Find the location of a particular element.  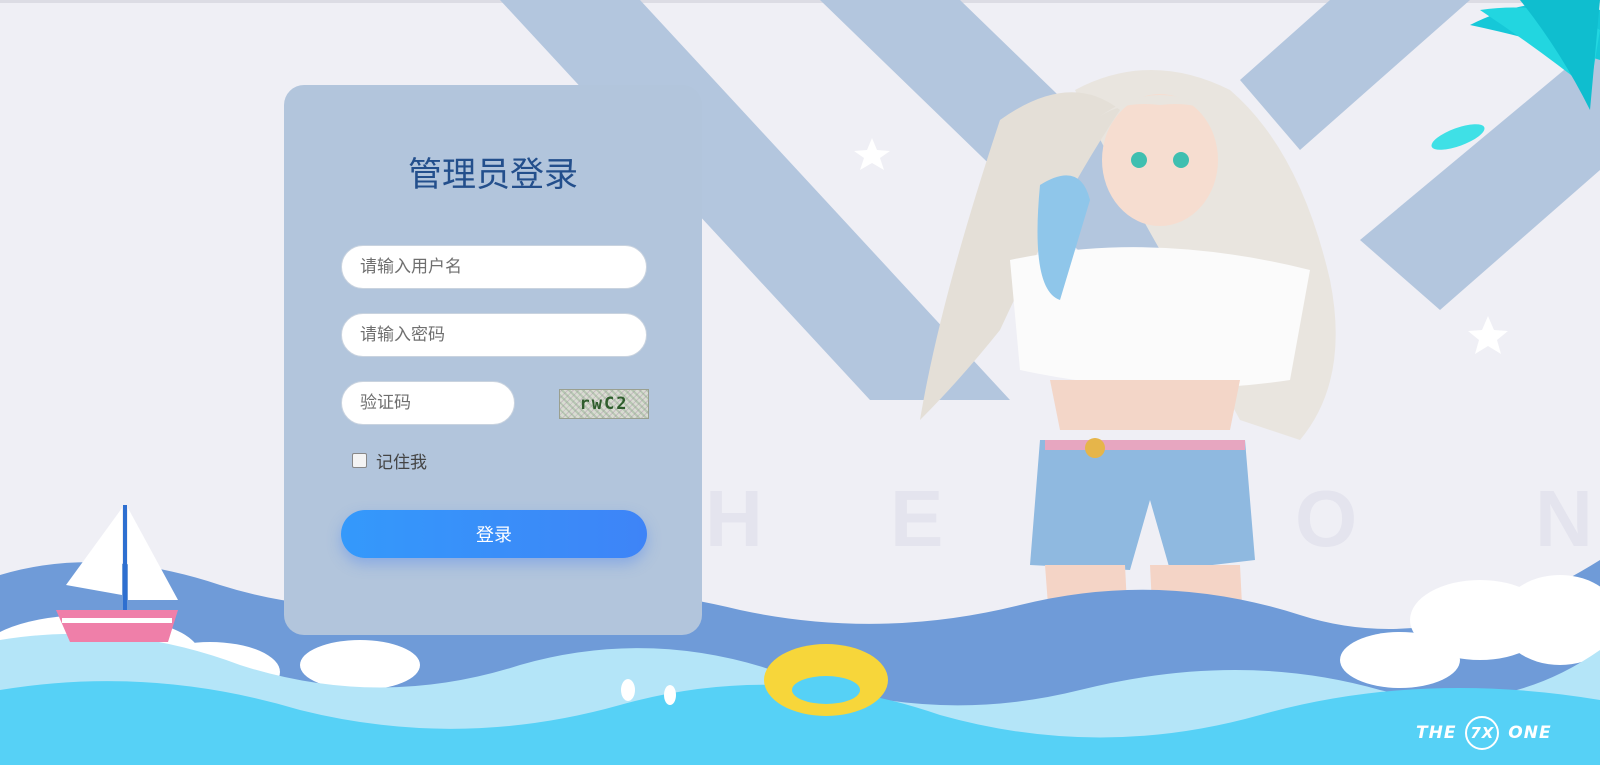

remember-me-label: 记住我 is located at coordinates (401, 463).